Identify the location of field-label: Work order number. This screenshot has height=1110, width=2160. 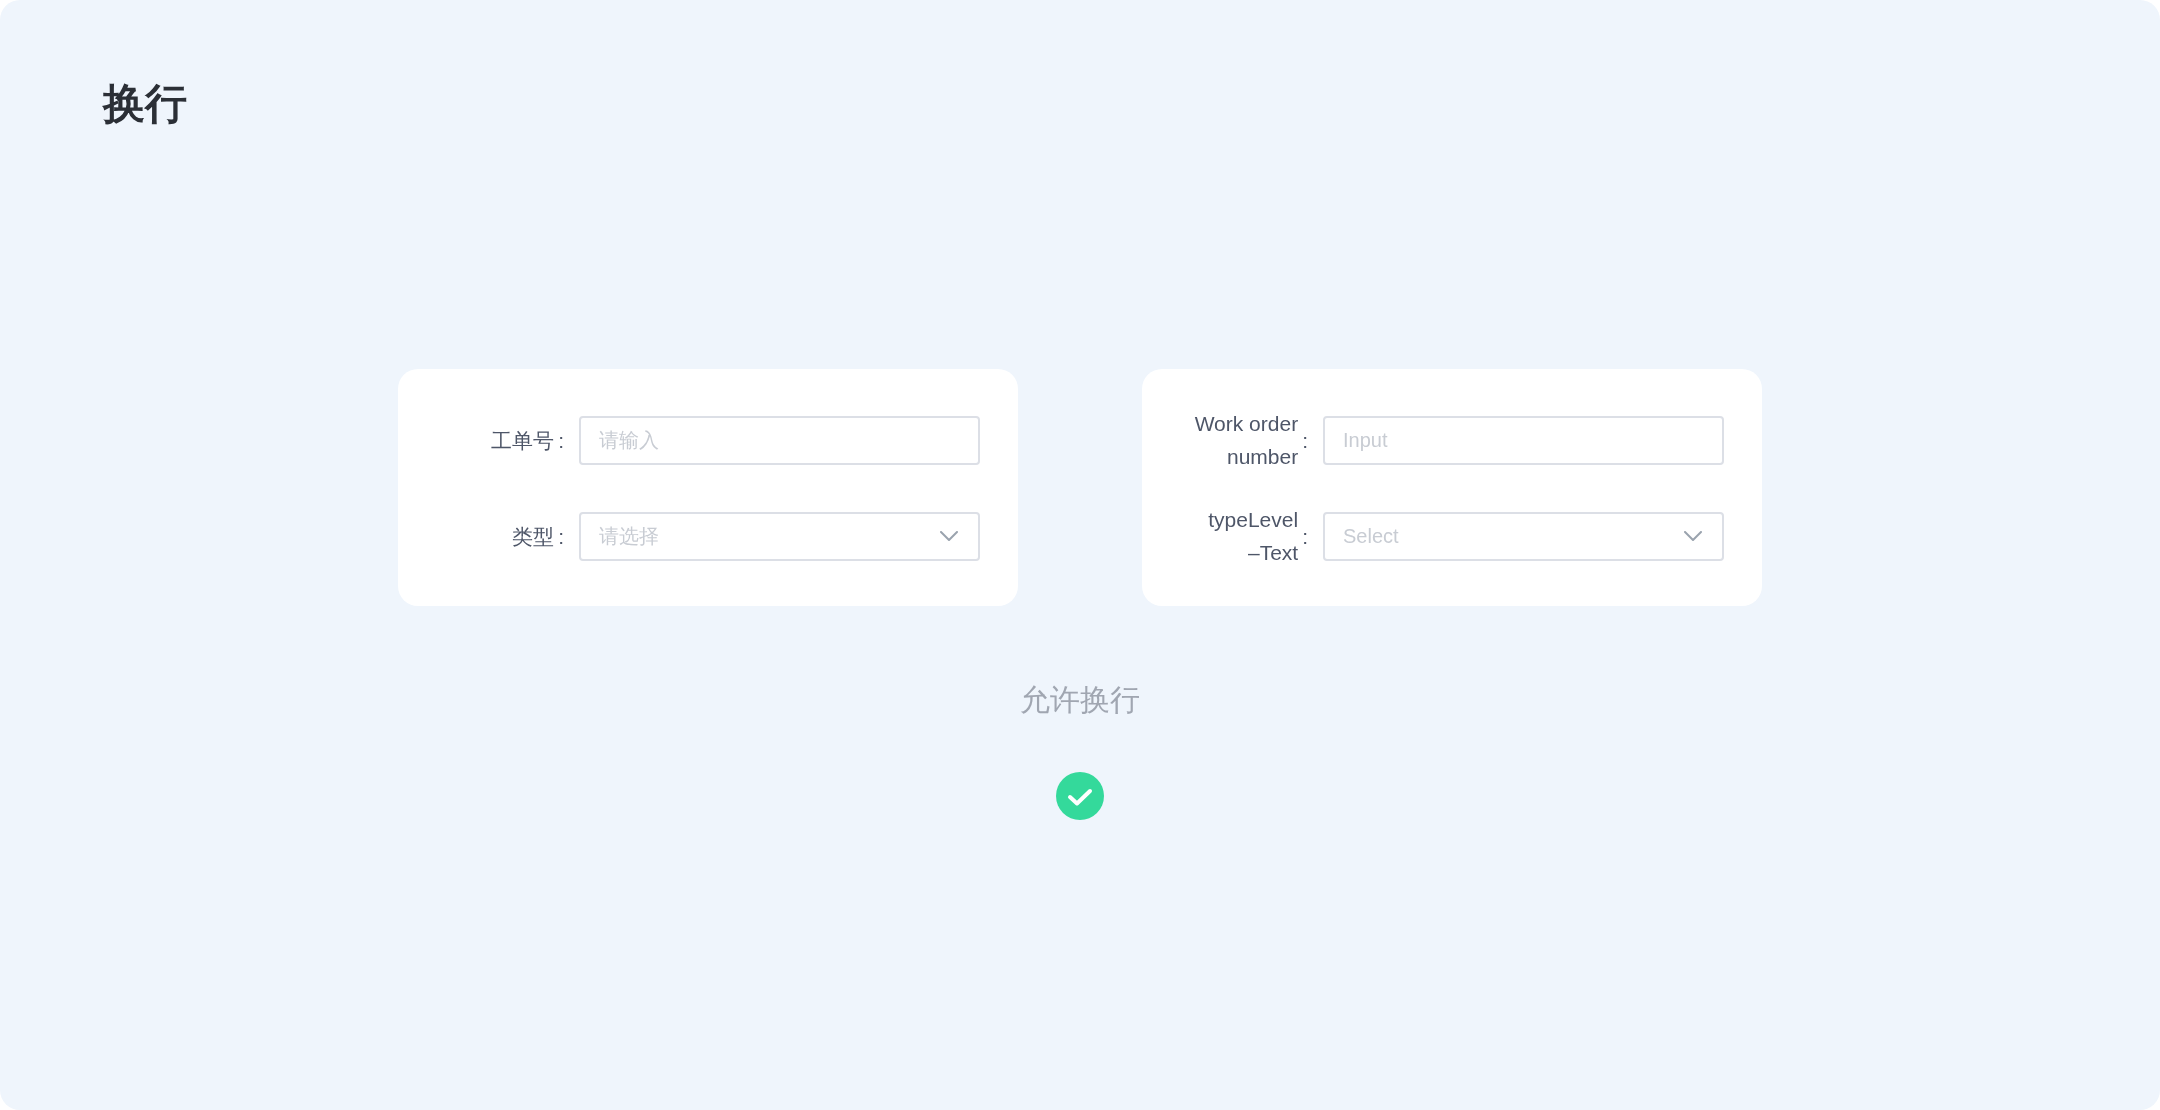
(1246, 440).